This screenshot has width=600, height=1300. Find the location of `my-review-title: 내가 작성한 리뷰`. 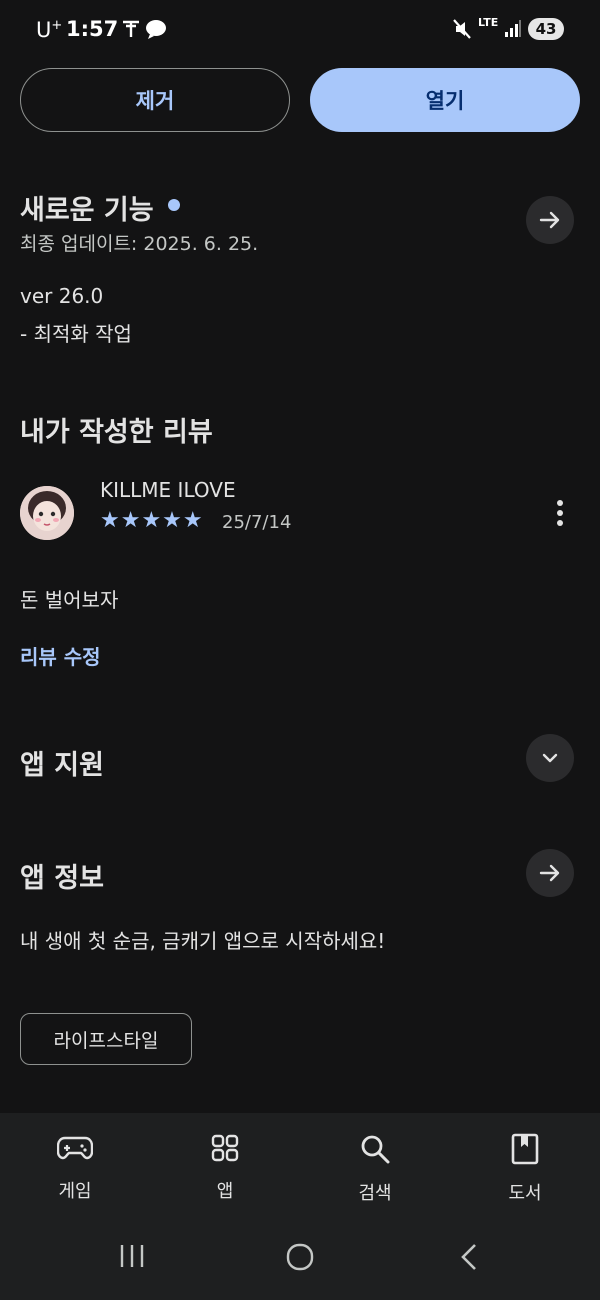

my-review-title: 내가 작성한 리뷰 is located at coordinates (116, 432).